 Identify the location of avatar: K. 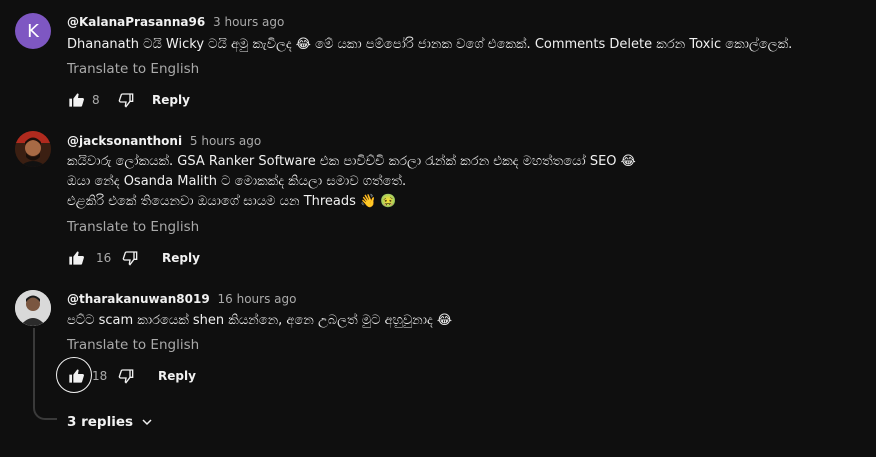
(33, 31).